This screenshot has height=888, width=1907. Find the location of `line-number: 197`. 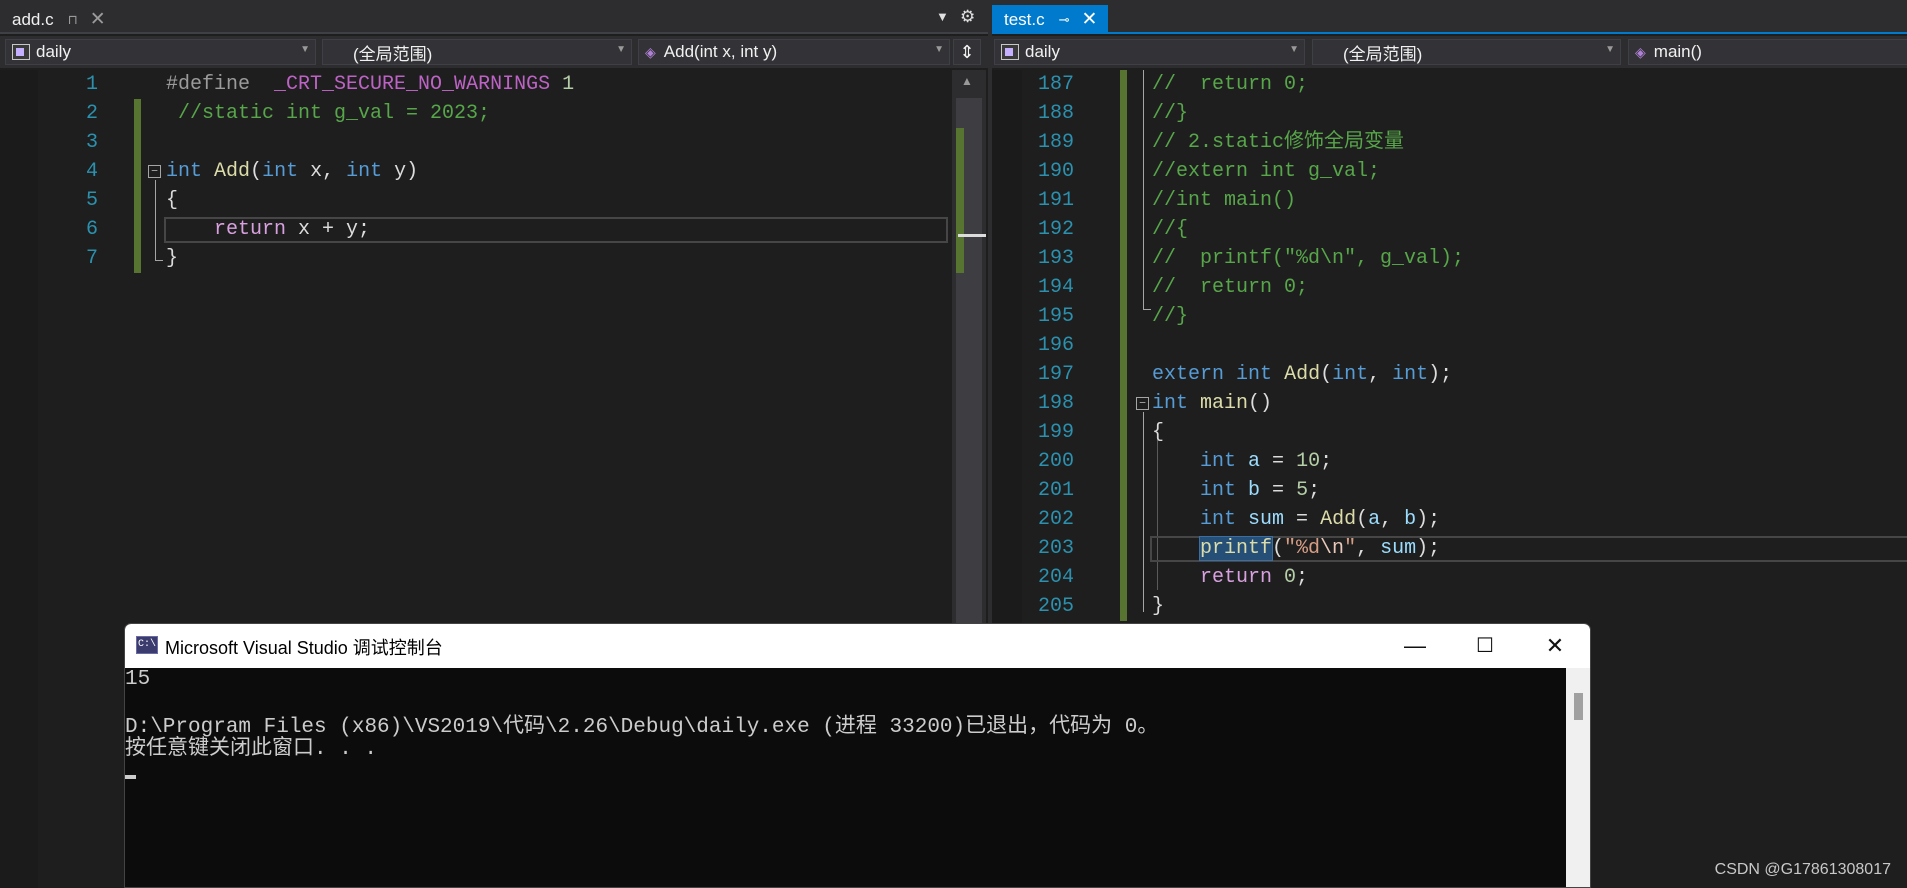

line-number: 197 is located at coordinates (1055, 374).